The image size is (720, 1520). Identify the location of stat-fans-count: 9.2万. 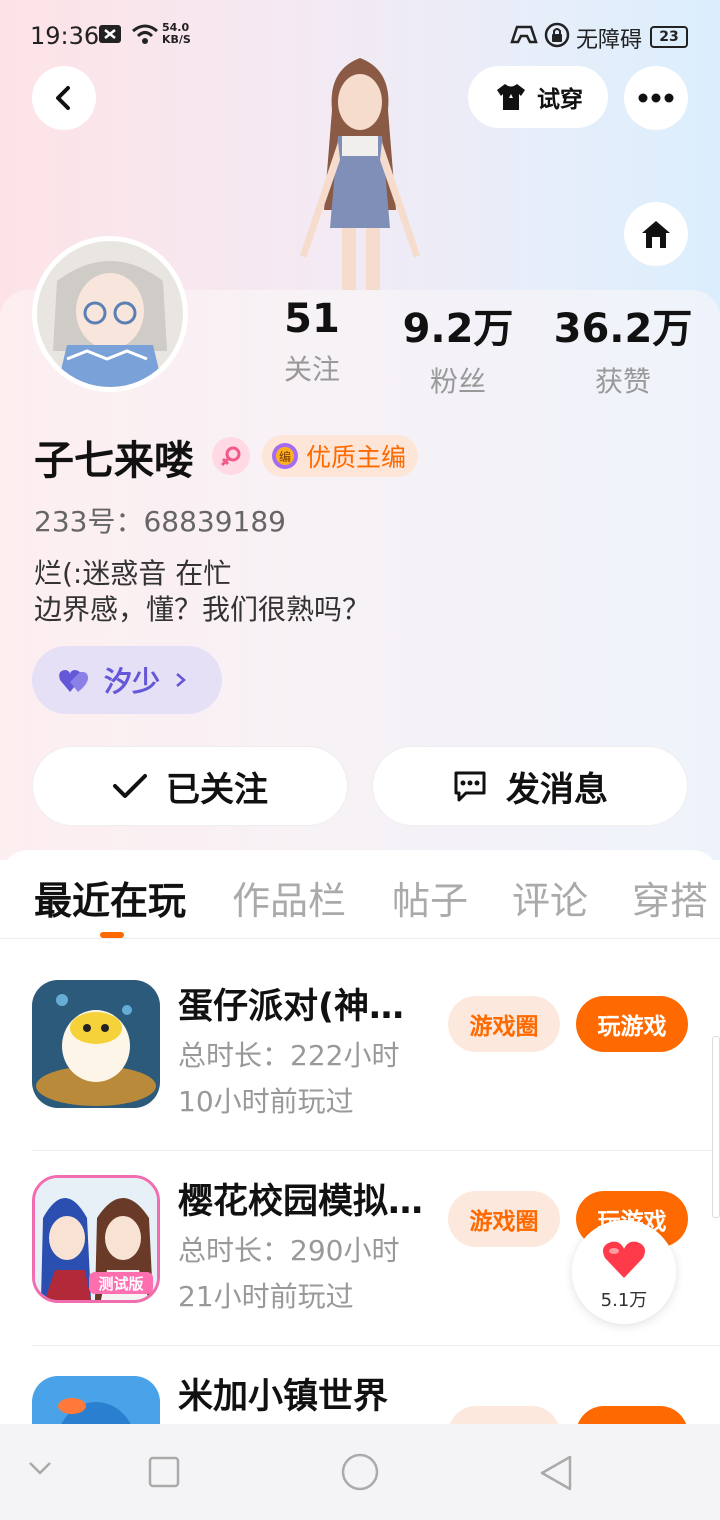
(458, 329).